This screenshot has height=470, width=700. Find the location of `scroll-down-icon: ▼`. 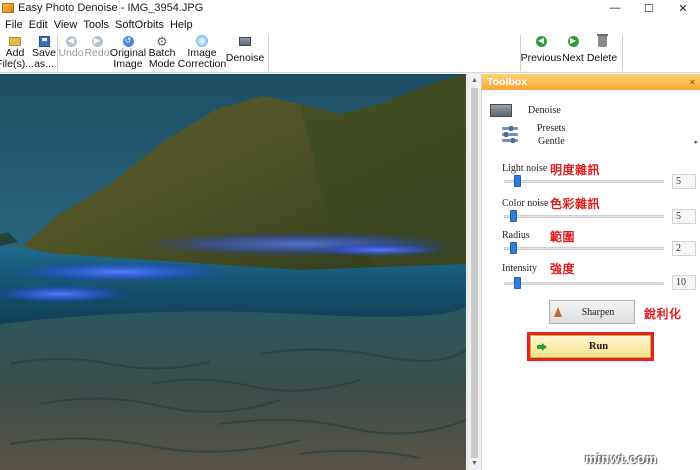

scroll-down-icon: ▼ is located at coordinates (474, 463).